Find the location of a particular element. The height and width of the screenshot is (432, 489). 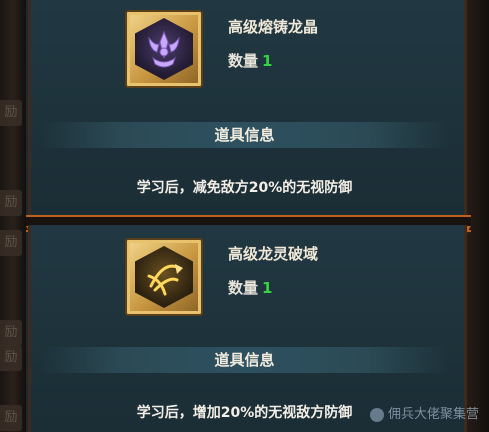

left-side-strip: 励 励 励 励 励 励 is located at coordinates (13, 216).